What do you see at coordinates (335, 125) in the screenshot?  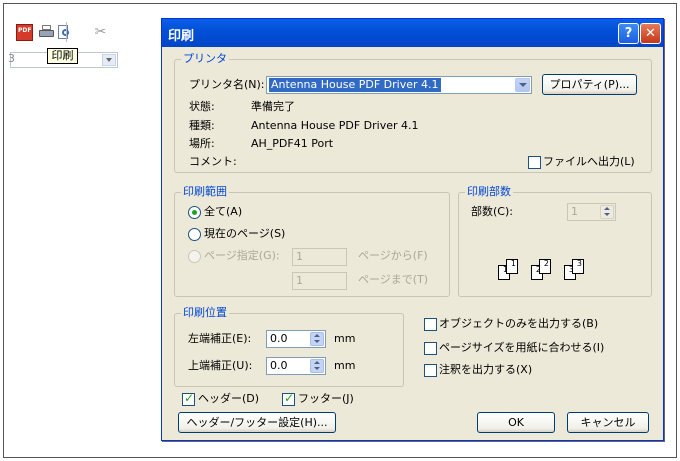 I see `type-value: Antenna House PDF Driver 4.1` at bounding box center [335, 125].